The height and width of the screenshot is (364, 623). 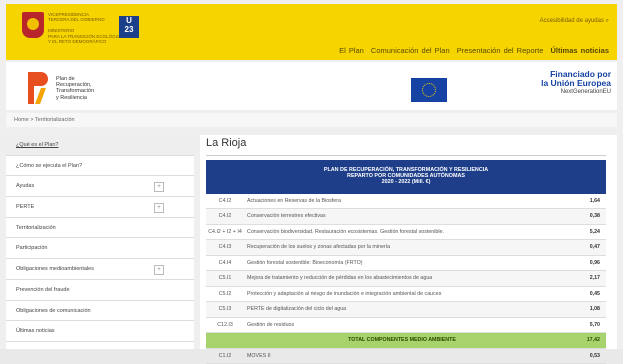 What do you see at coordinates (579, 50) in the screenshot?
I see `nav-noticias: Últimas noticias` at bounding box center [579, 50].